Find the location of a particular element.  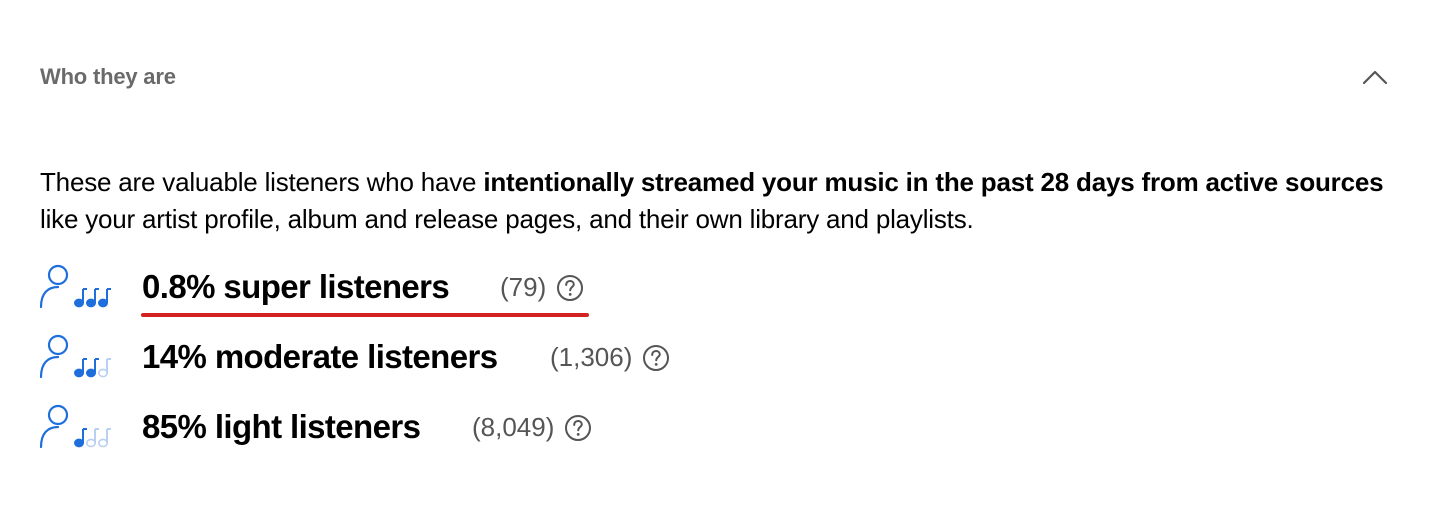

tier-meta: (1,306) is located at coordinates (610, 357).